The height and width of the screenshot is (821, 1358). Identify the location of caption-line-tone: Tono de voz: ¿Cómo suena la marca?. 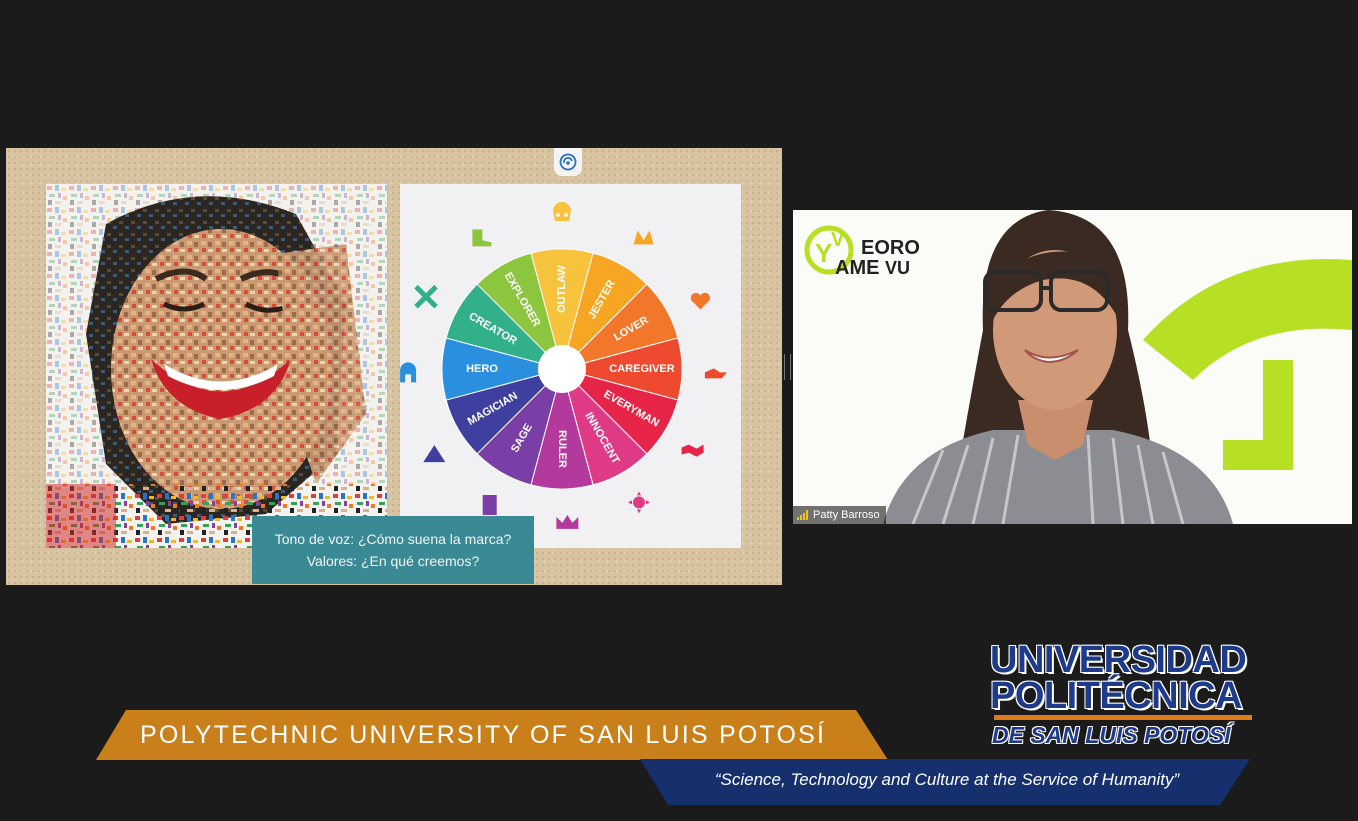
(393, 539).